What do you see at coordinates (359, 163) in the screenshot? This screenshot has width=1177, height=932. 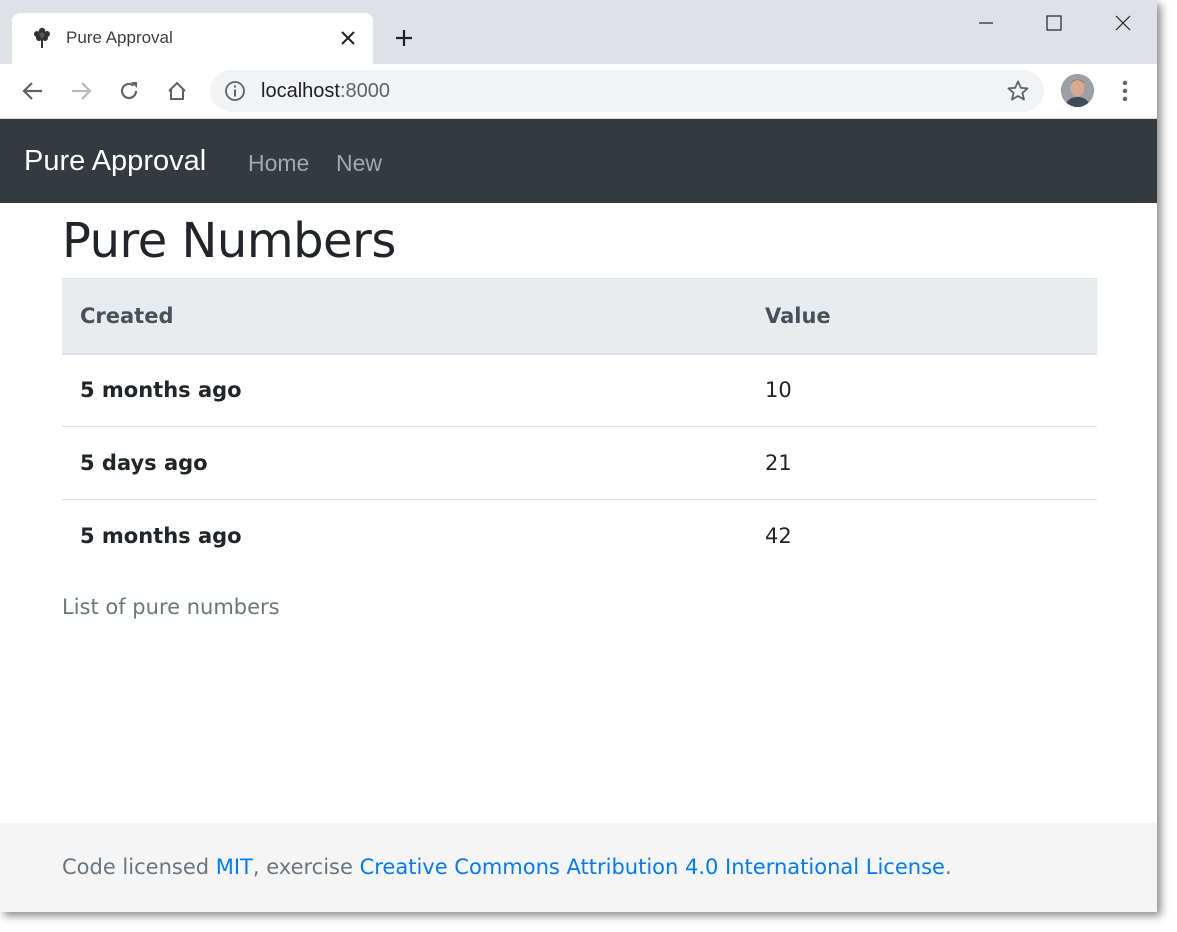 I see `nav-link-new: New` at bounding box center [359, 163].